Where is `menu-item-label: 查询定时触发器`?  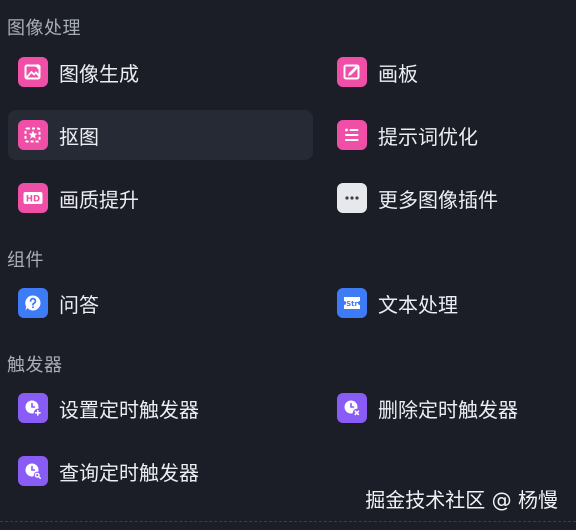
menu-item-label: 查询定时触发器 is located at coordinates (129, 472).